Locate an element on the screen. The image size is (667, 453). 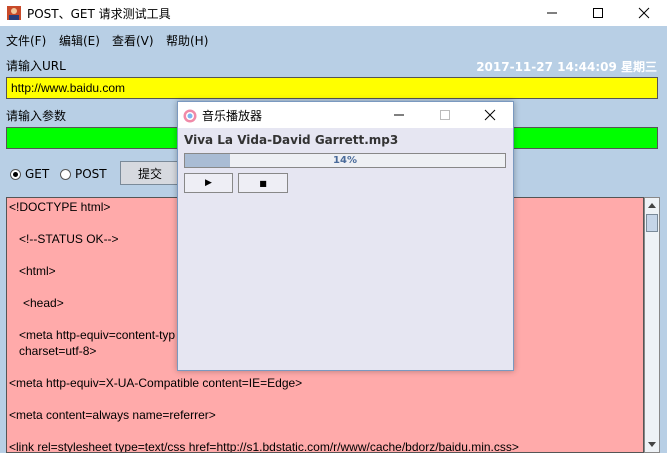
get-label: GET is located at coordinates (37, 174).